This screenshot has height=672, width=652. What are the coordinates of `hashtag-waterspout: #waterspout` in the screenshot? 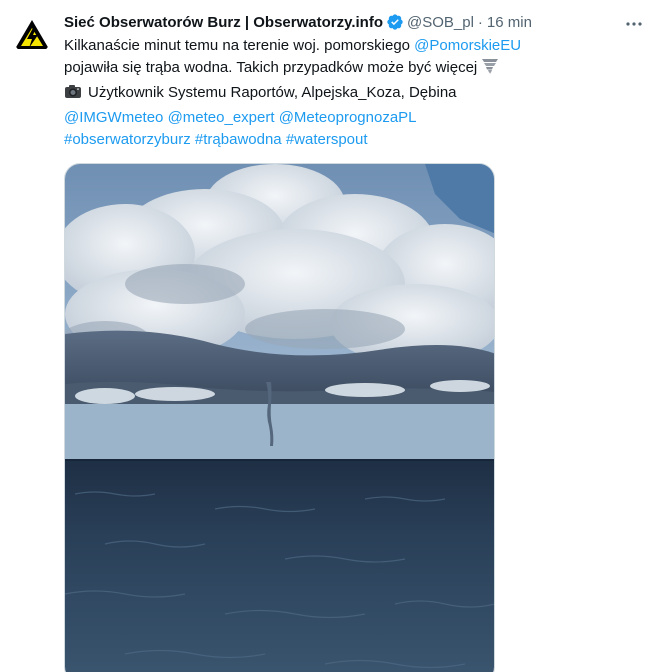 It's located at (327, 139).